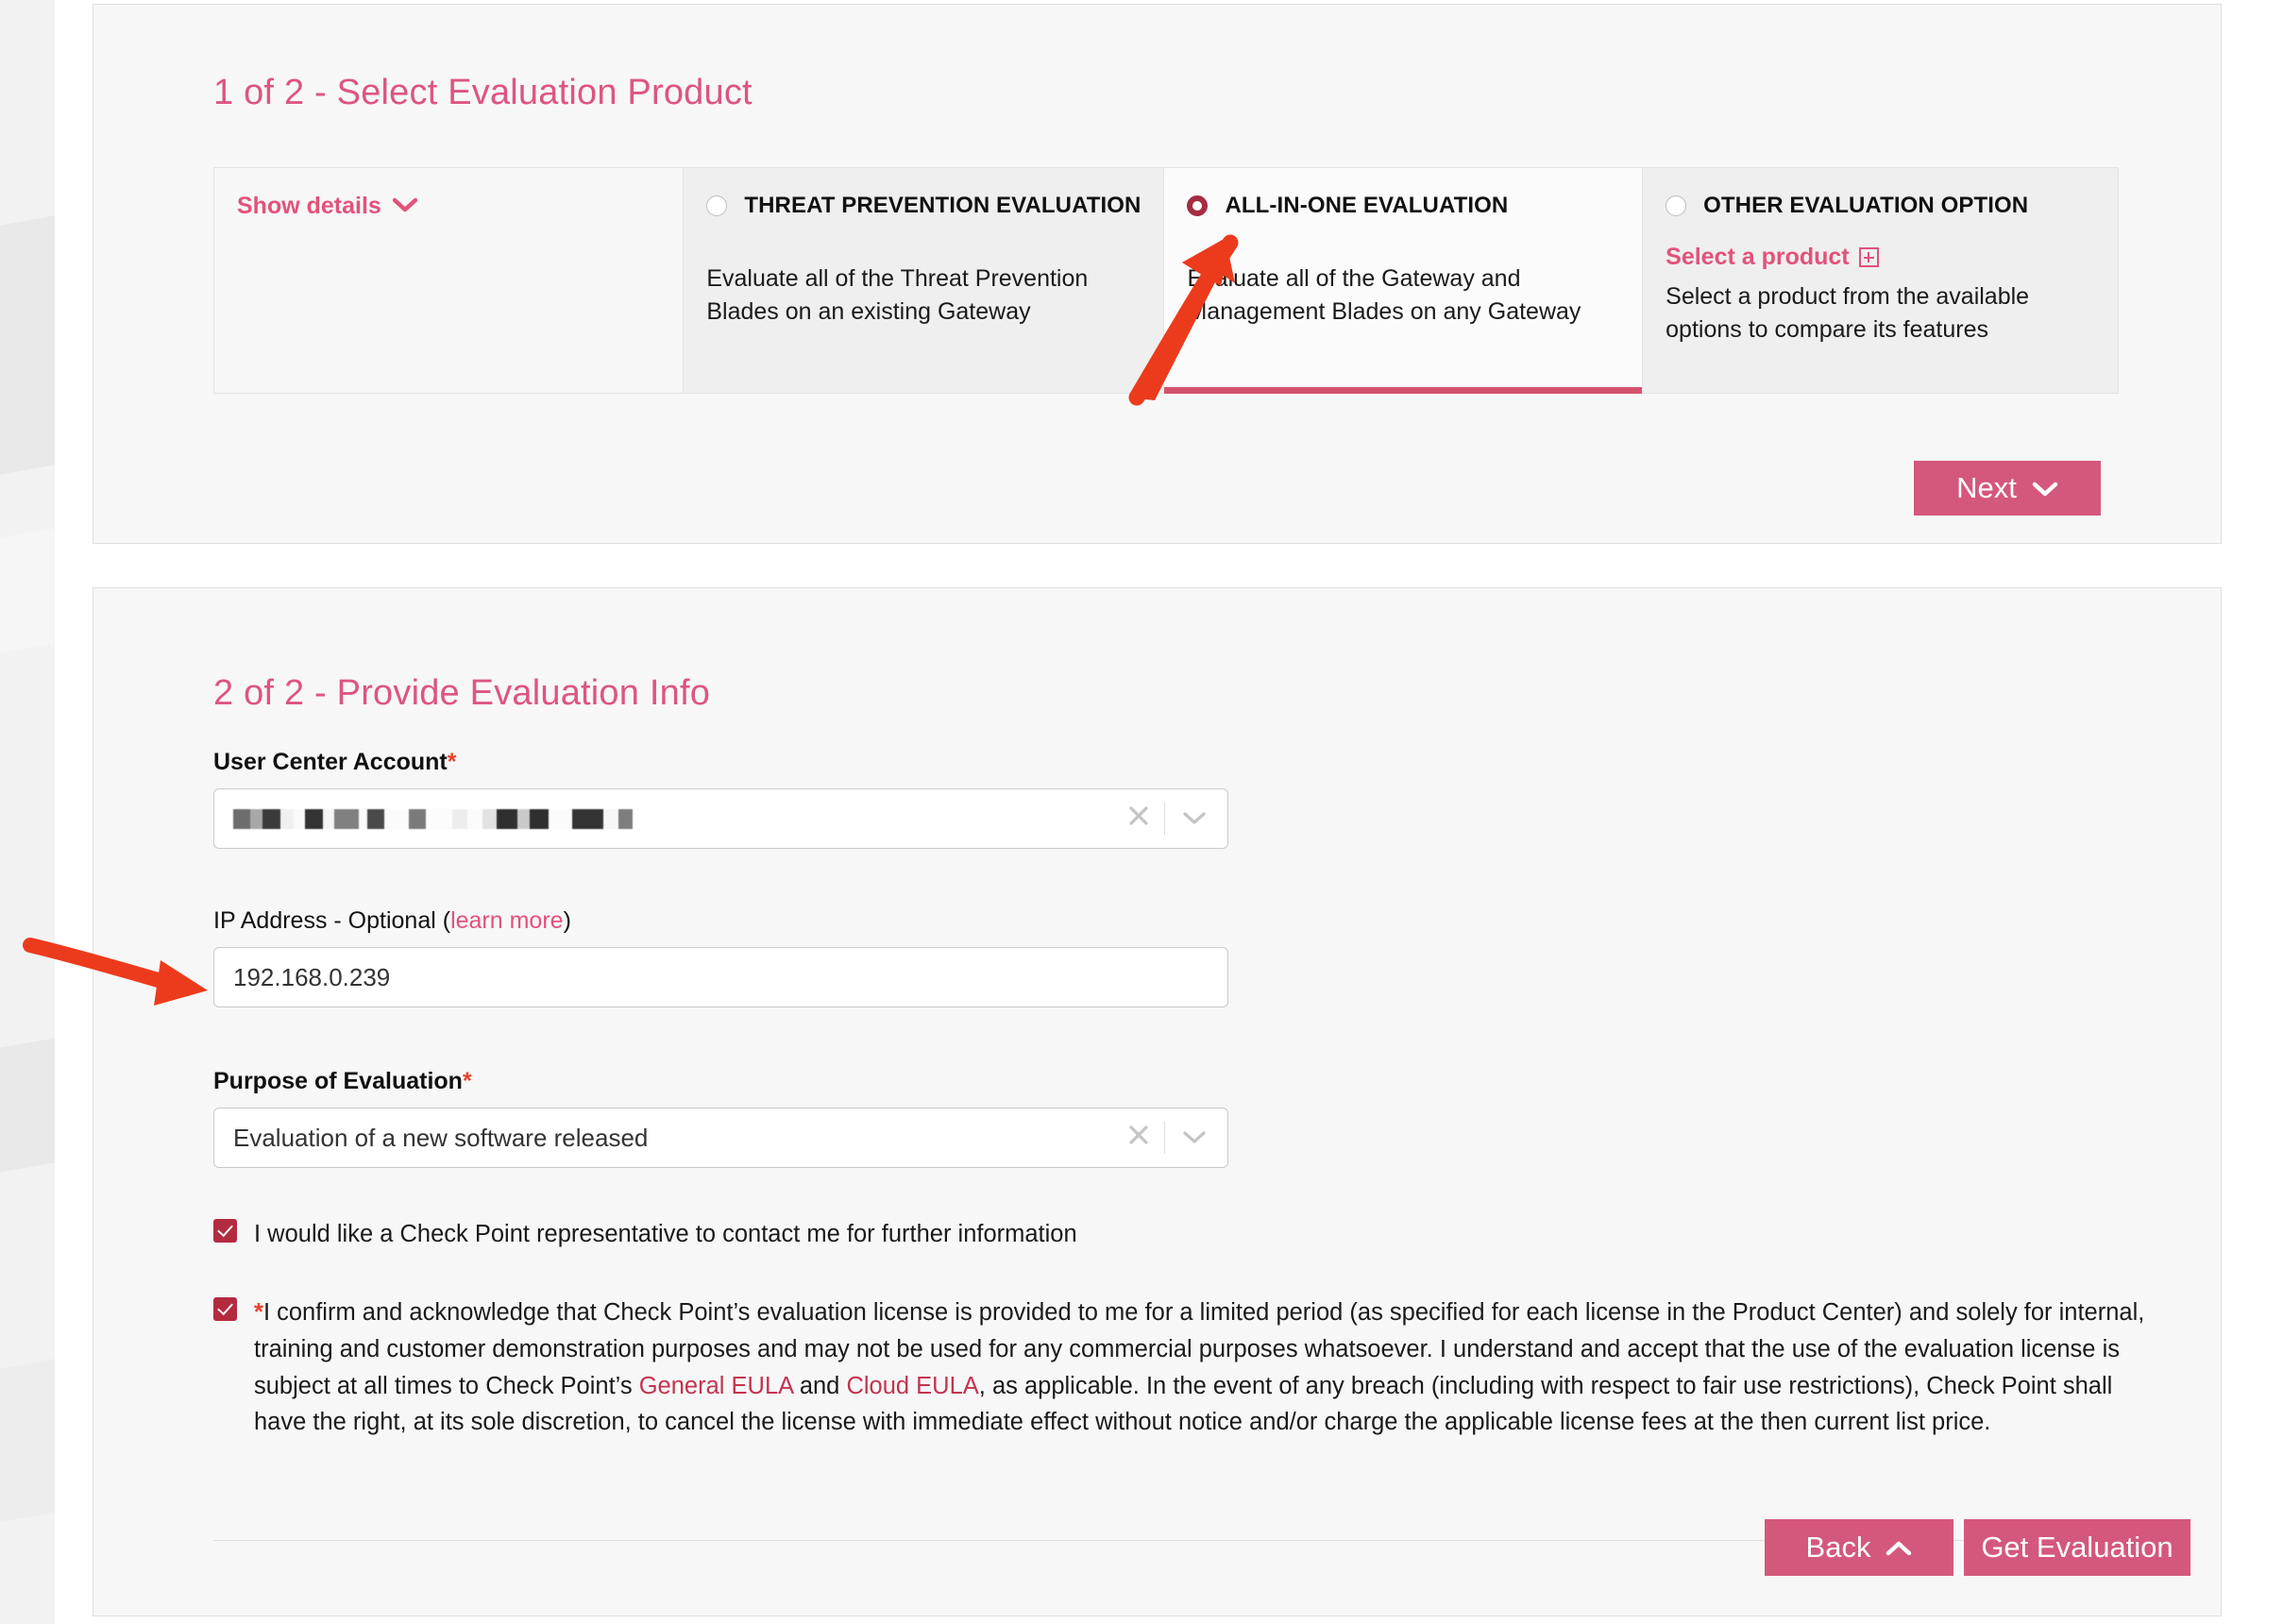  Describe the element at coordinates (27, 812) in the screenshot. I see `decorative-background` at that location.